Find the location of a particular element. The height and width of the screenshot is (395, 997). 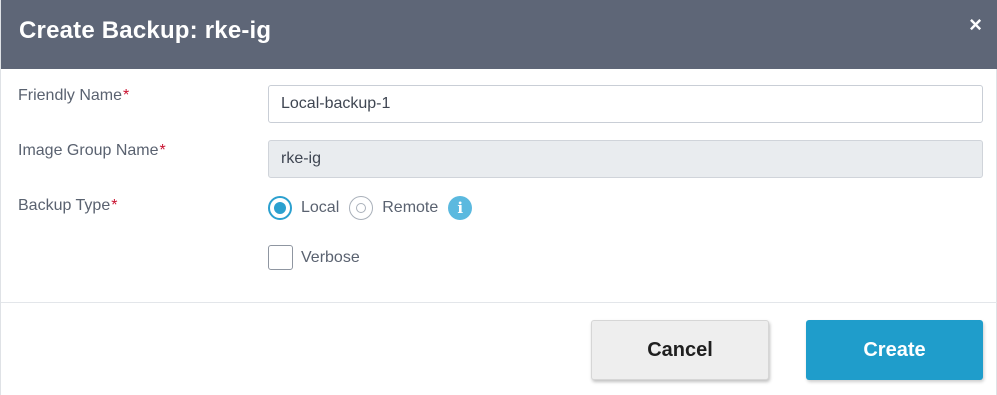

backup-type-remote-radio is located at coordinates (361, 208).